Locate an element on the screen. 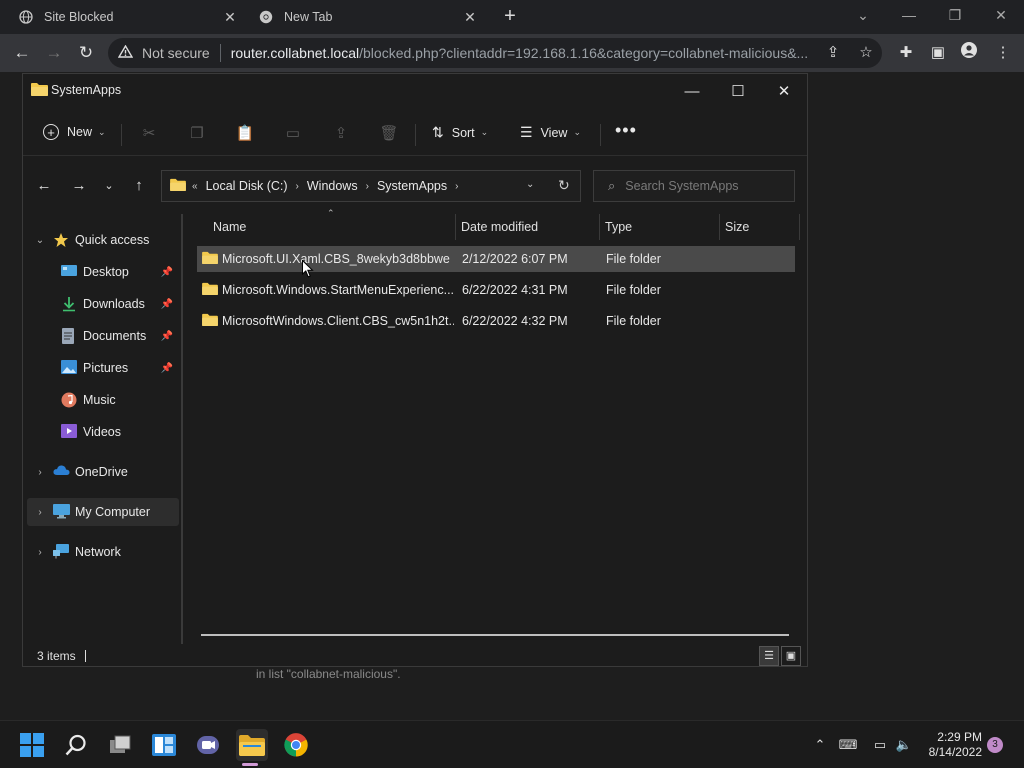 Image resolution: width=1024 pixels, height=768 pixels. sort-button: ⇅ Sort ⌄ is located at coordinates (460, 132).